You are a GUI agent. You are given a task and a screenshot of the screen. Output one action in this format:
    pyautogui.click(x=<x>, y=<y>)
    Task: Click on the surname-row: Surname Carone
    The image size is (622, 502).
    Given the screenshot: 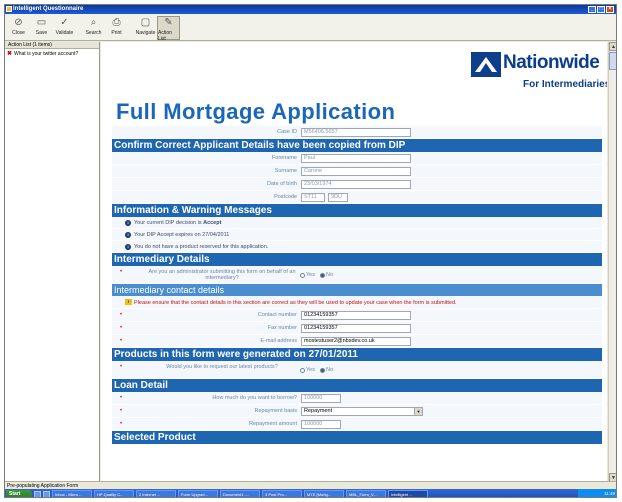 What is the action you would take?
    pyautogui.click(x=357, y=171)
    